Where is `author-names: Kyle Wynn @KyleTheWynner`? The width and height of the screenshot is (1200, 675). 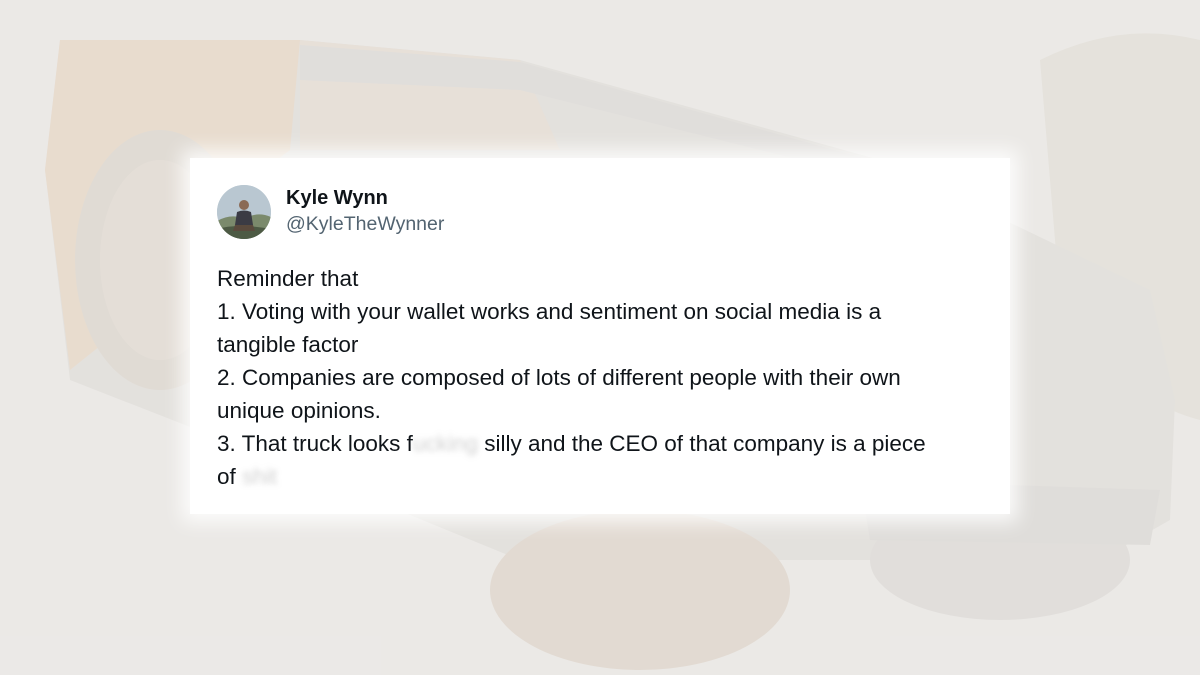
author-names: Kyle Wynn @KyleTheWynner is located at coordinates (365, 211).